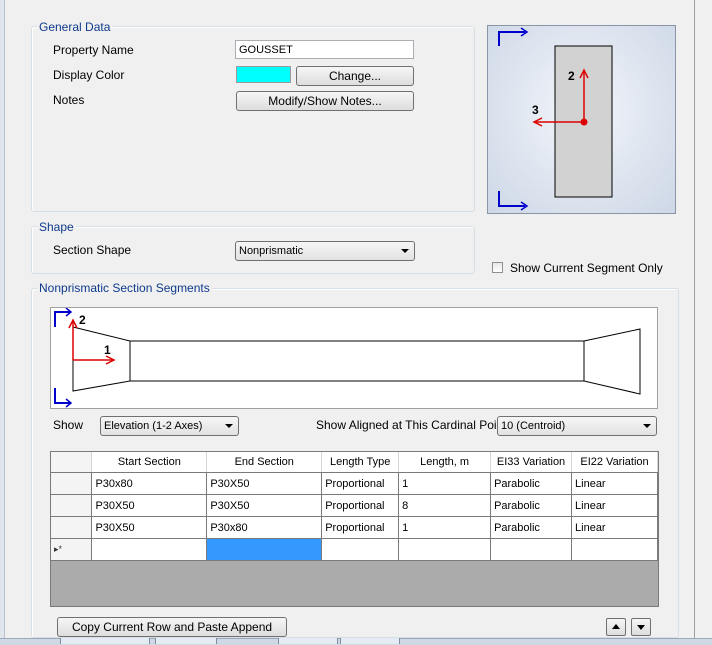  What do you see at coordinates (56, 227) in the screenshot?
I see `shape-title: Shape` at bounding box center [56, 227].